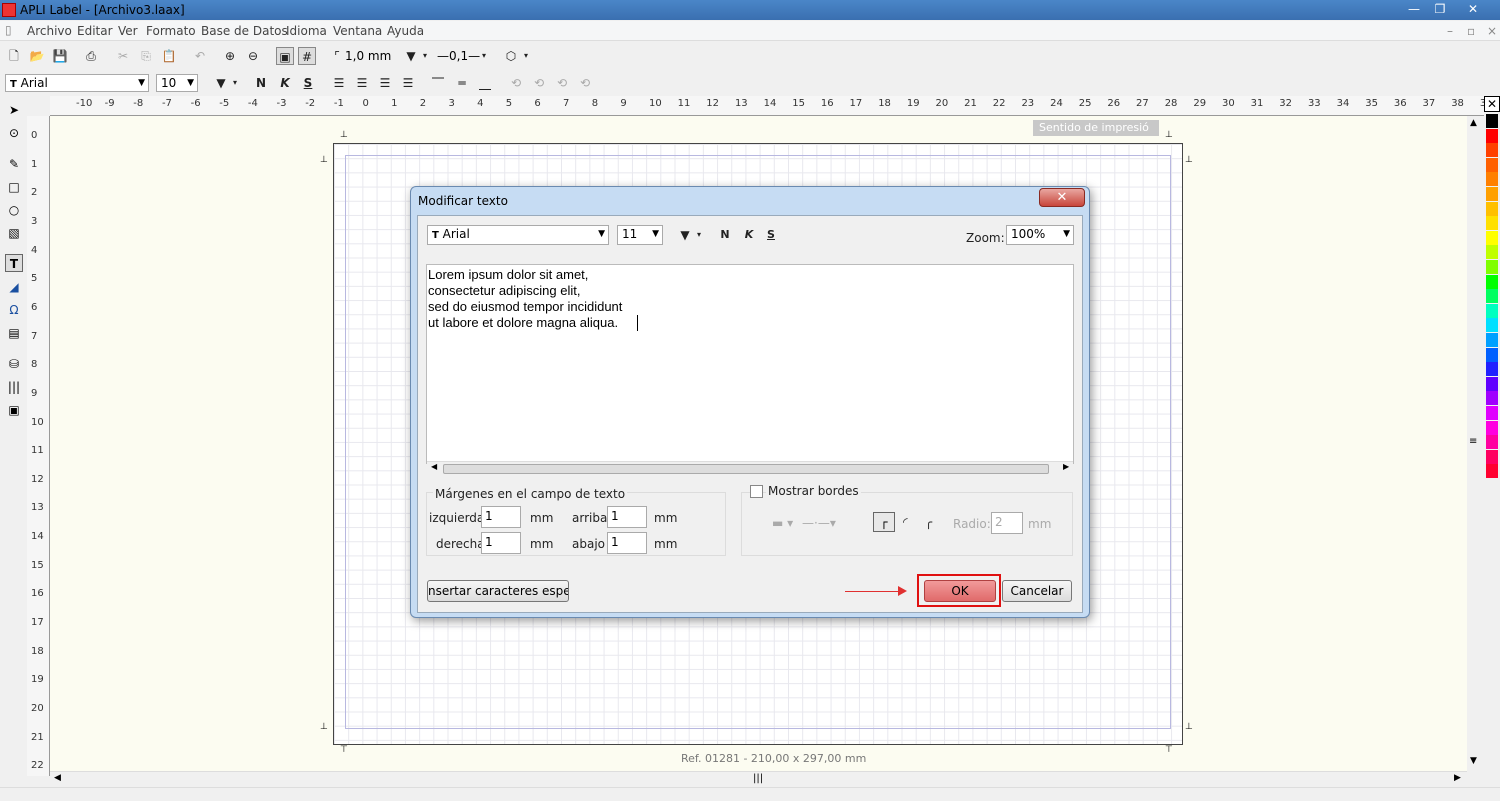  I want to click on counter-icon: ▤, so click(14, 333).